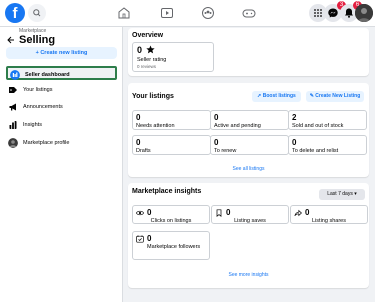 Image resolution: width=375 pixels, height=302 pixels. What do you see at coordinates (10, 40) in the screenshot?
I see `back-arrow-icon` at bounding box center [10, 40].